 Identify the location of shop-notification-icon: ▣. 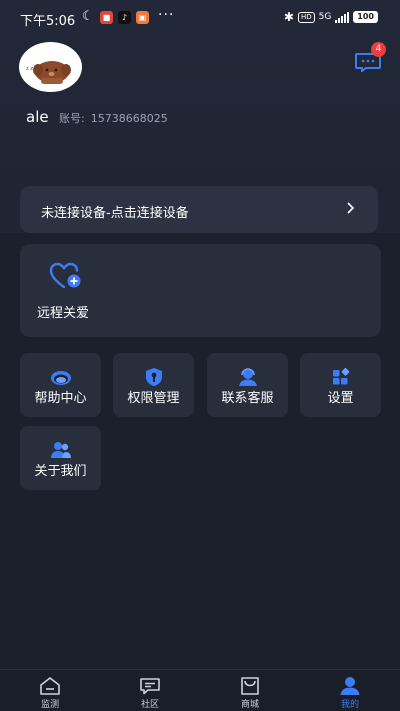
(142, 17).